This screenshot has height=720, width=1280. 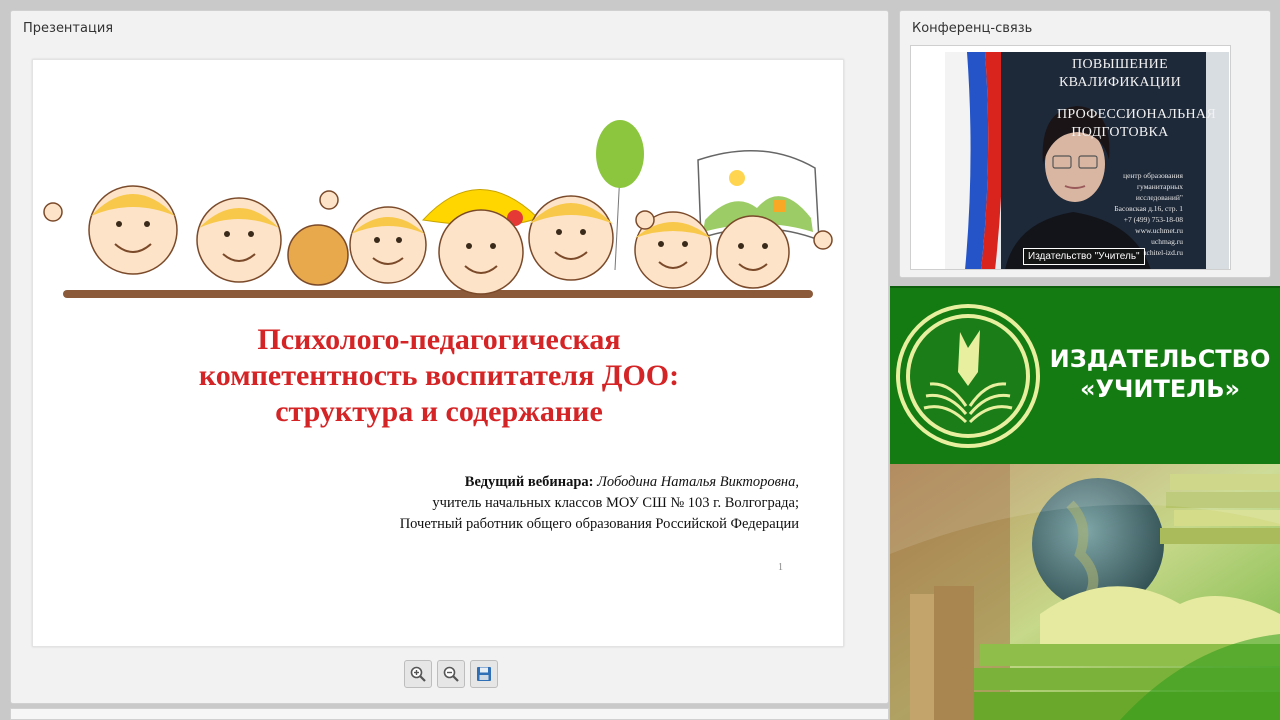 I want to click on zoom-in-button, so click(x=418, y=674).